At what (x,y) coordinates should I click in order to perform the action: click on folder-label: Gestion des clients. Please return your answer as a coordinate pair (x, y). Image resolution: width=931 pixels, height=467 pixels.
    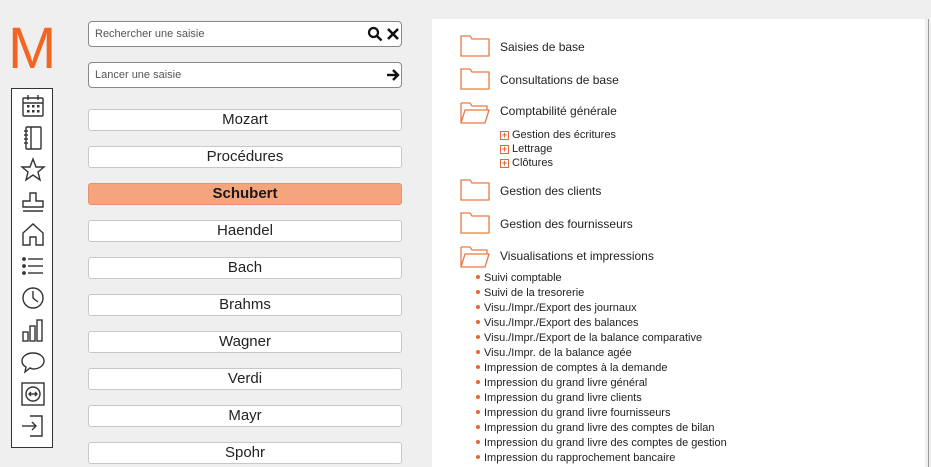
    Looking at the image, I should click on (551, 191).